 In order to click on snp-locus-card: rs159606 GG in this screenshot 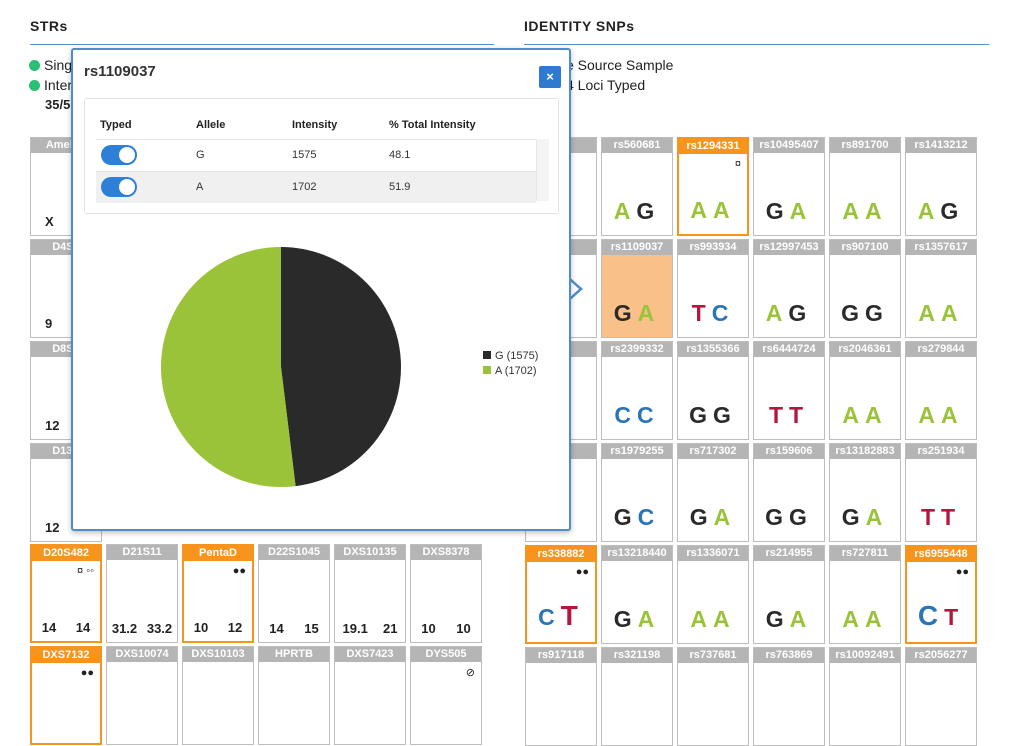, I will do `click(789, 492)`.